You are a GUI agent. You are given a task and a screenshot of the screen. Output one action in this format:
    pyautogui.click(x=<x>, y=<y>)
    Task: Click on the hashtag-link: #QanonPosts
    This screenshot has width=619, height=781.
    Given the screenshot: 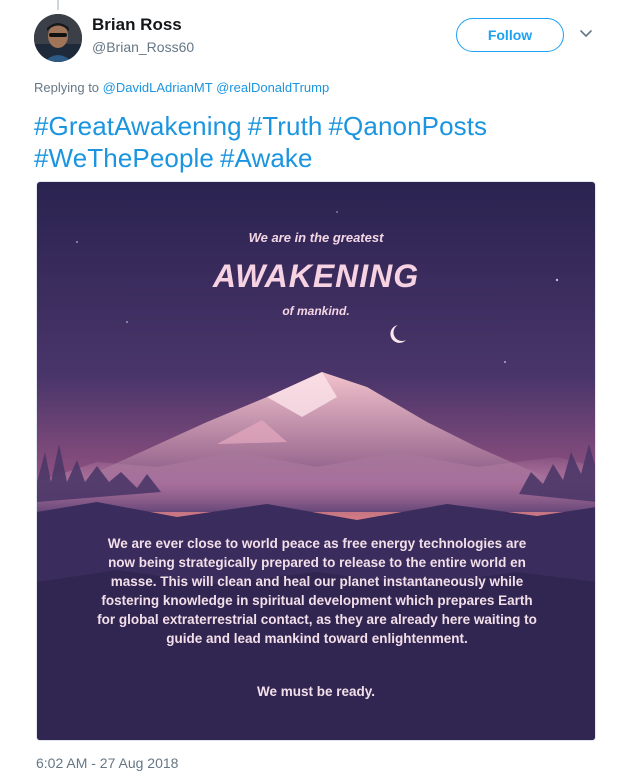 What is the action you would take?
    pyautogui.click(x=408, y=126)
    